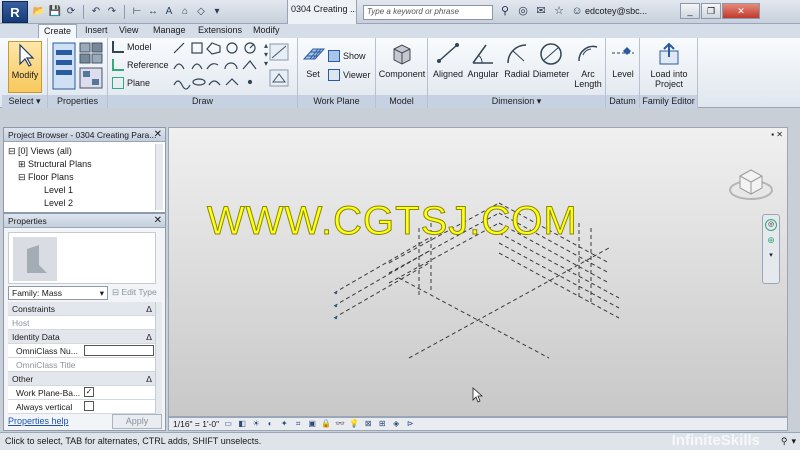  Describe the element at coordinates (82, 309) in the screenshot. I see `constraints-section: Constraints ᐃ` at that location.